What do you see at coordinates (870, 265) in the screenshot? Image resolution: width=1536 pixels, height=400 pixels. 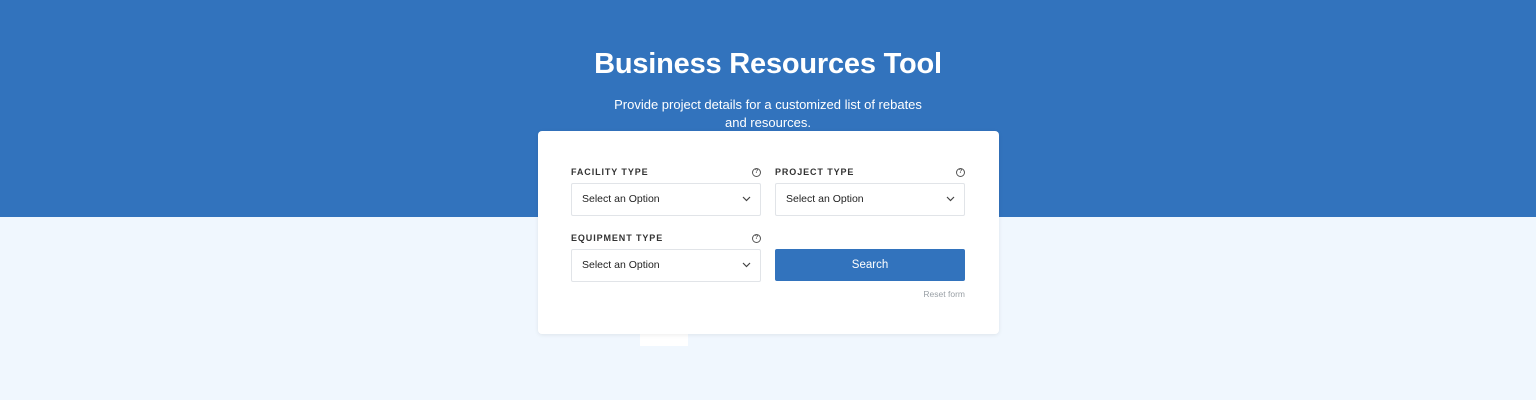 I see `search-button: Search` at bounding box center [870, 265].